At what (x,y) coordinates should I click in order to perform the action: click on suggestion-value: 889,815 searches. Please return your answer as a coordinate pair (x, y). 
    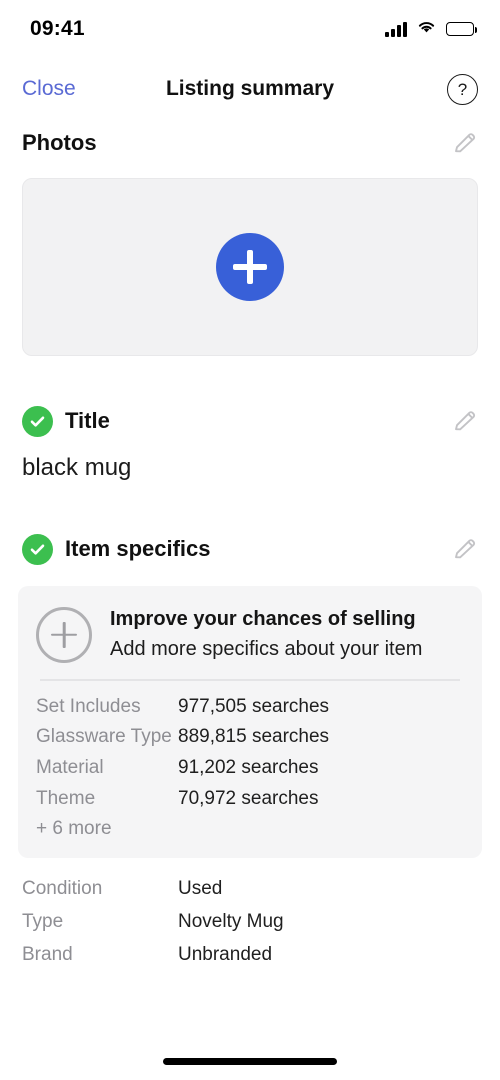
    Looking at the image, I should click on (254, 737).